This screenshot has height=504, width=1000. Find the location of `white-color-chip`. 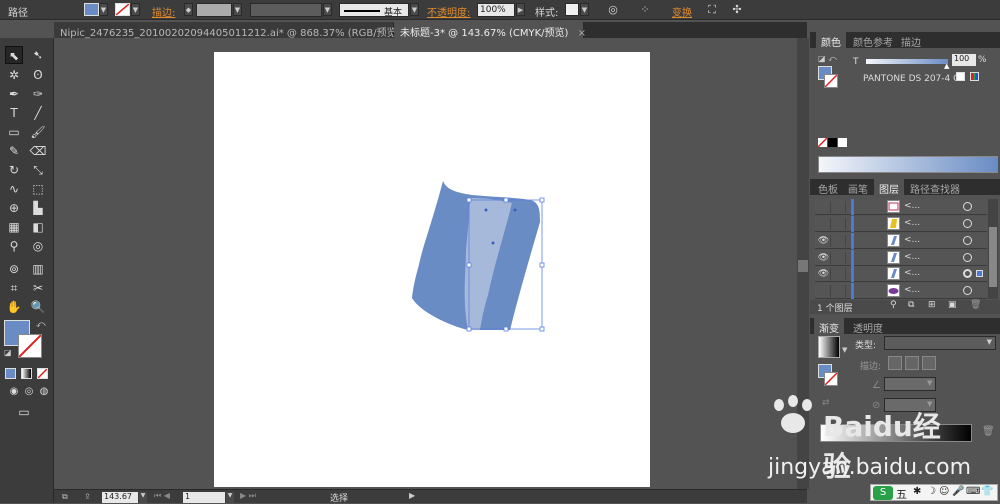

white-color-chip is located at coordinates (842, 142).